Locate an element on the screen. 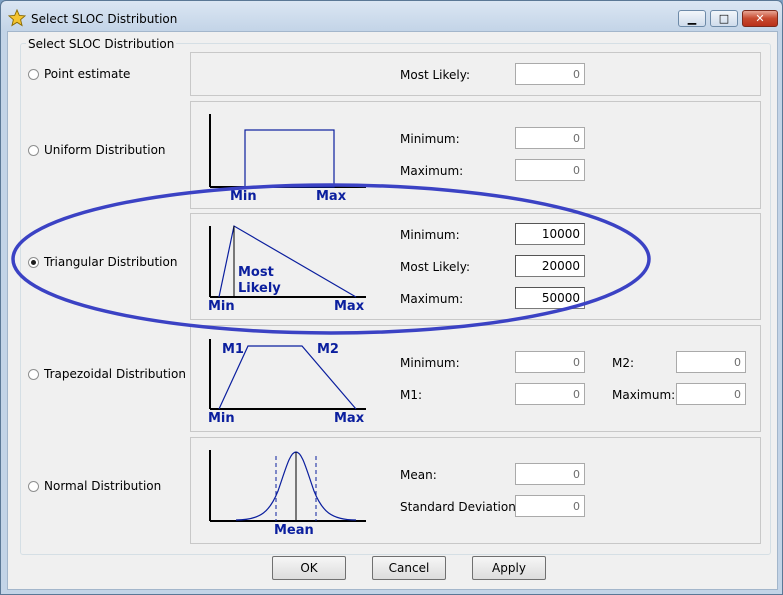  trapezoidal-max-label: Max is located at coordinates (349, 418).